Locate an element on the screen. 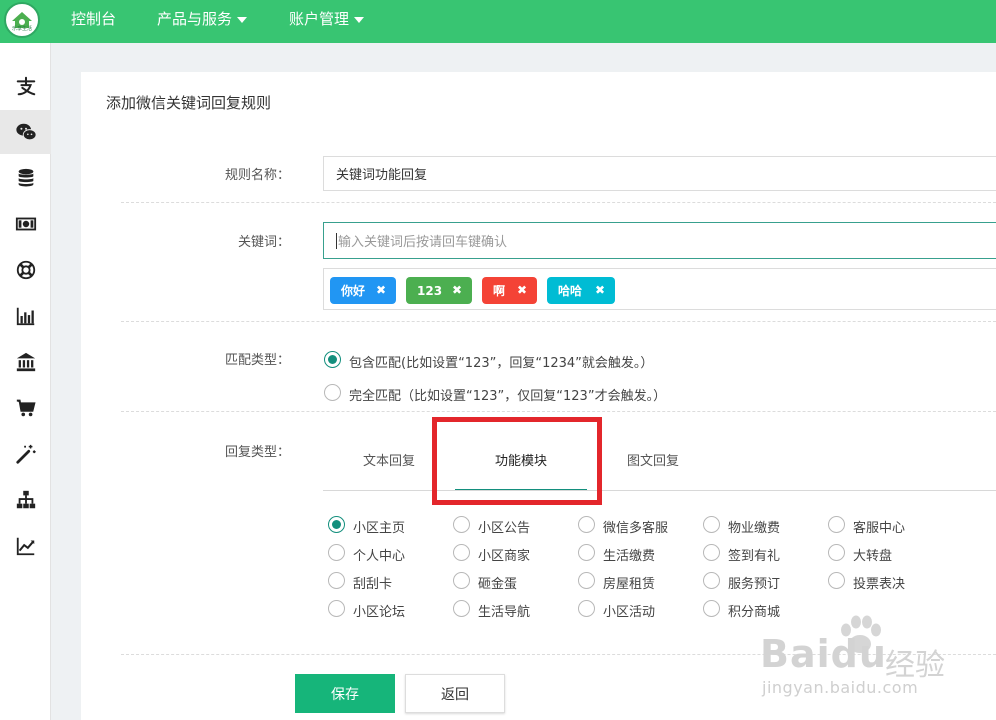  watermark: Baidu 经验 jingyan.baidu.com is located at coordinates (878, 666).